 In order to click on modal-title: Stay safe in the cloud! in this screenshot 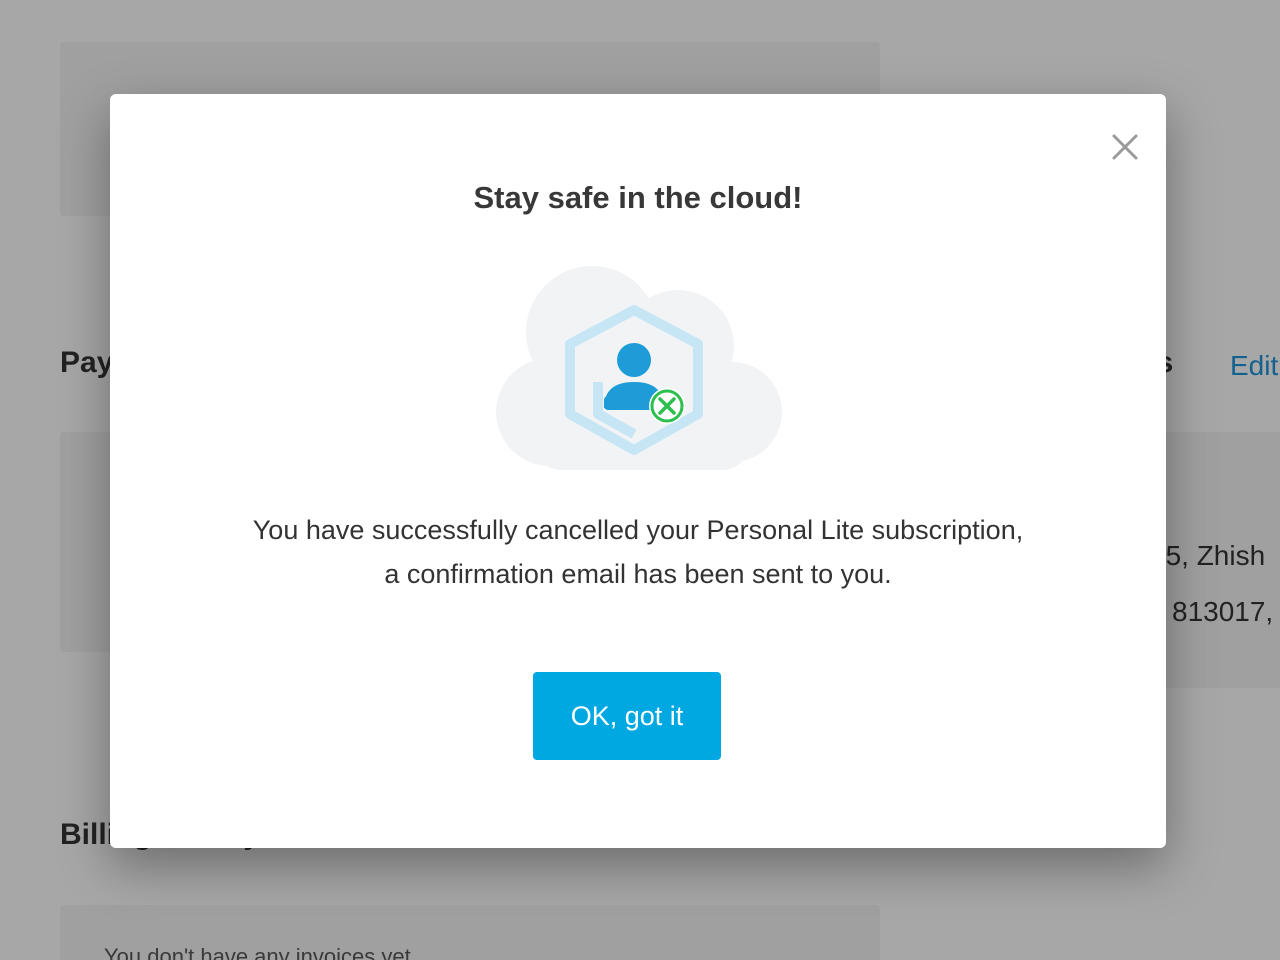, I will do `click(638, 197)`.